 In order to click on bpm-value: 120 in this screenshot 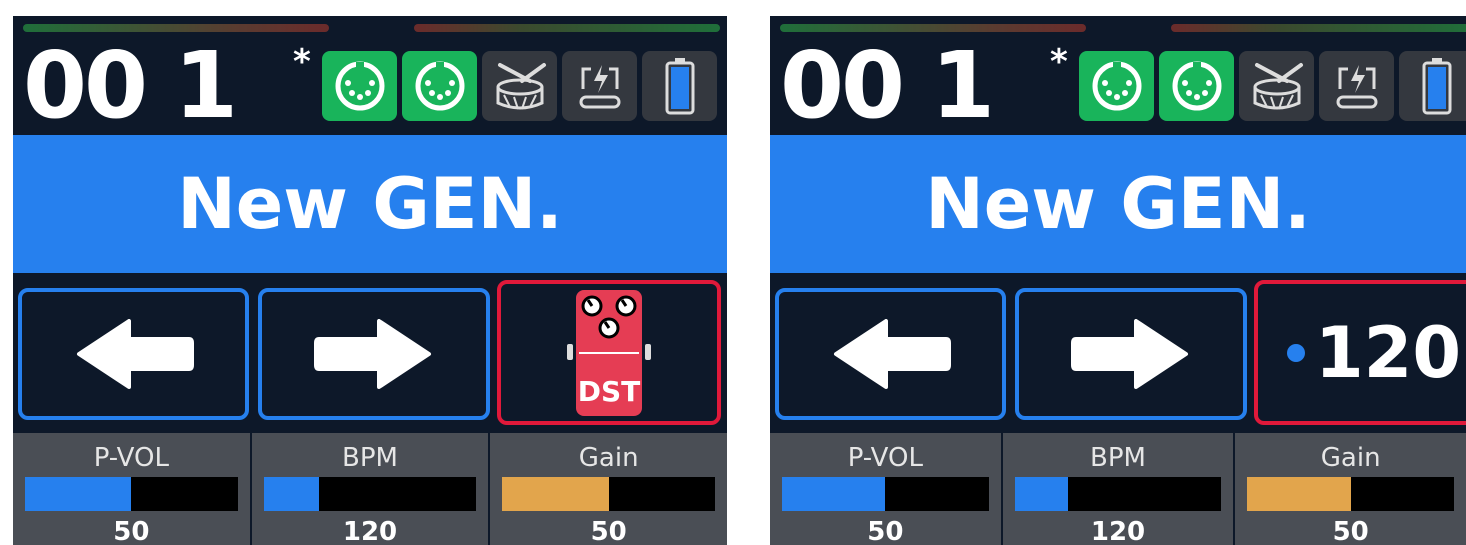, I will do `click(1388, 352)`.